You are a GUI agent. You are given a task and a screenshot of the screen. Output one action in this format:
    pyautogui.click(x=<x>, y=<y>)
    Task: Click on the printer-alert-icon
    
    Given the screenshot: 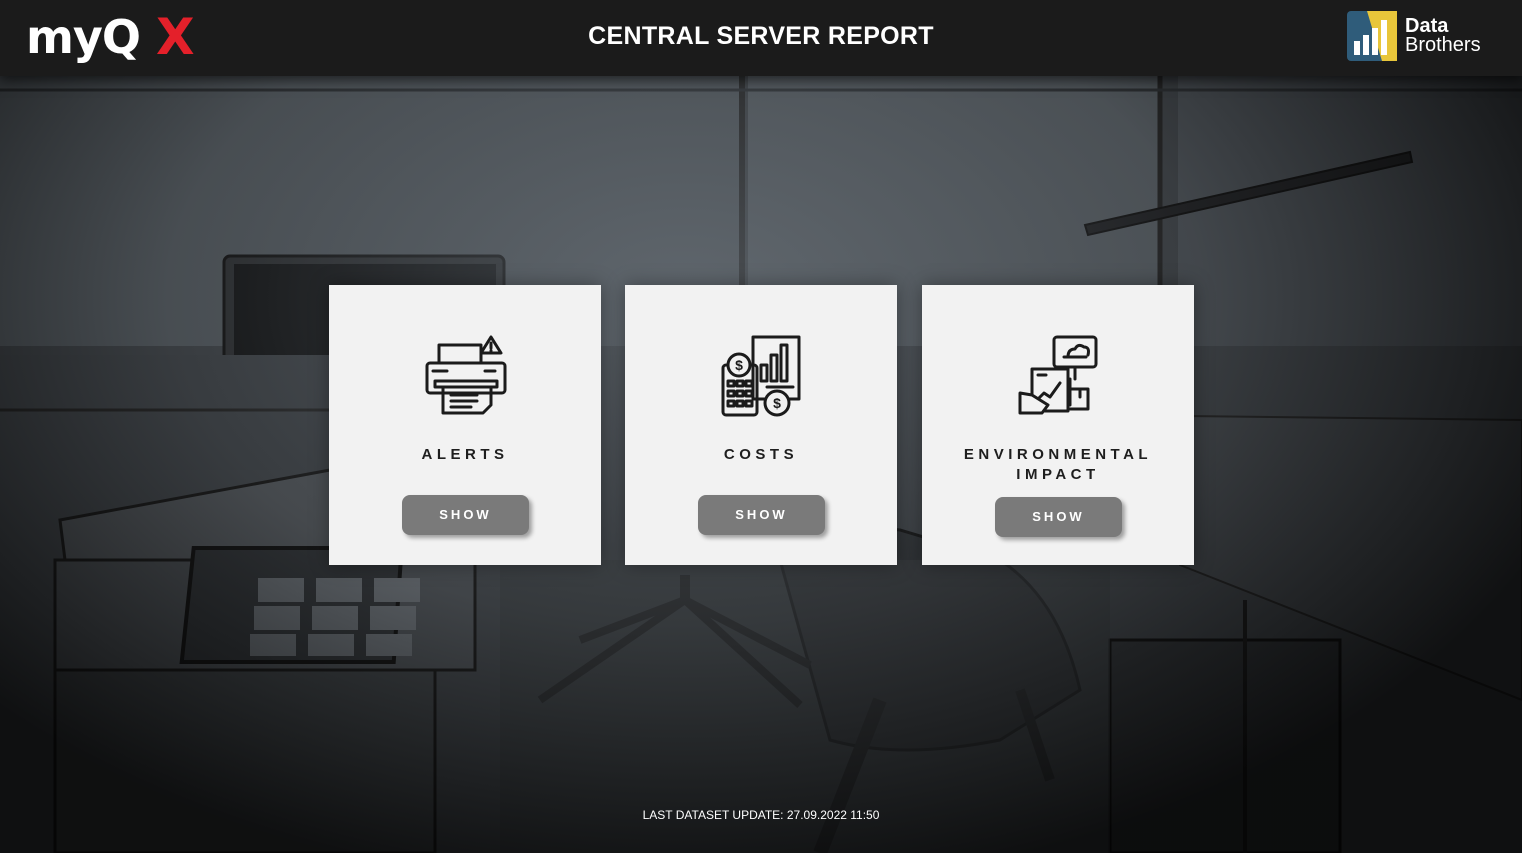 What is the action you would take?
    pyautogui.click(x=466, y=375)
    